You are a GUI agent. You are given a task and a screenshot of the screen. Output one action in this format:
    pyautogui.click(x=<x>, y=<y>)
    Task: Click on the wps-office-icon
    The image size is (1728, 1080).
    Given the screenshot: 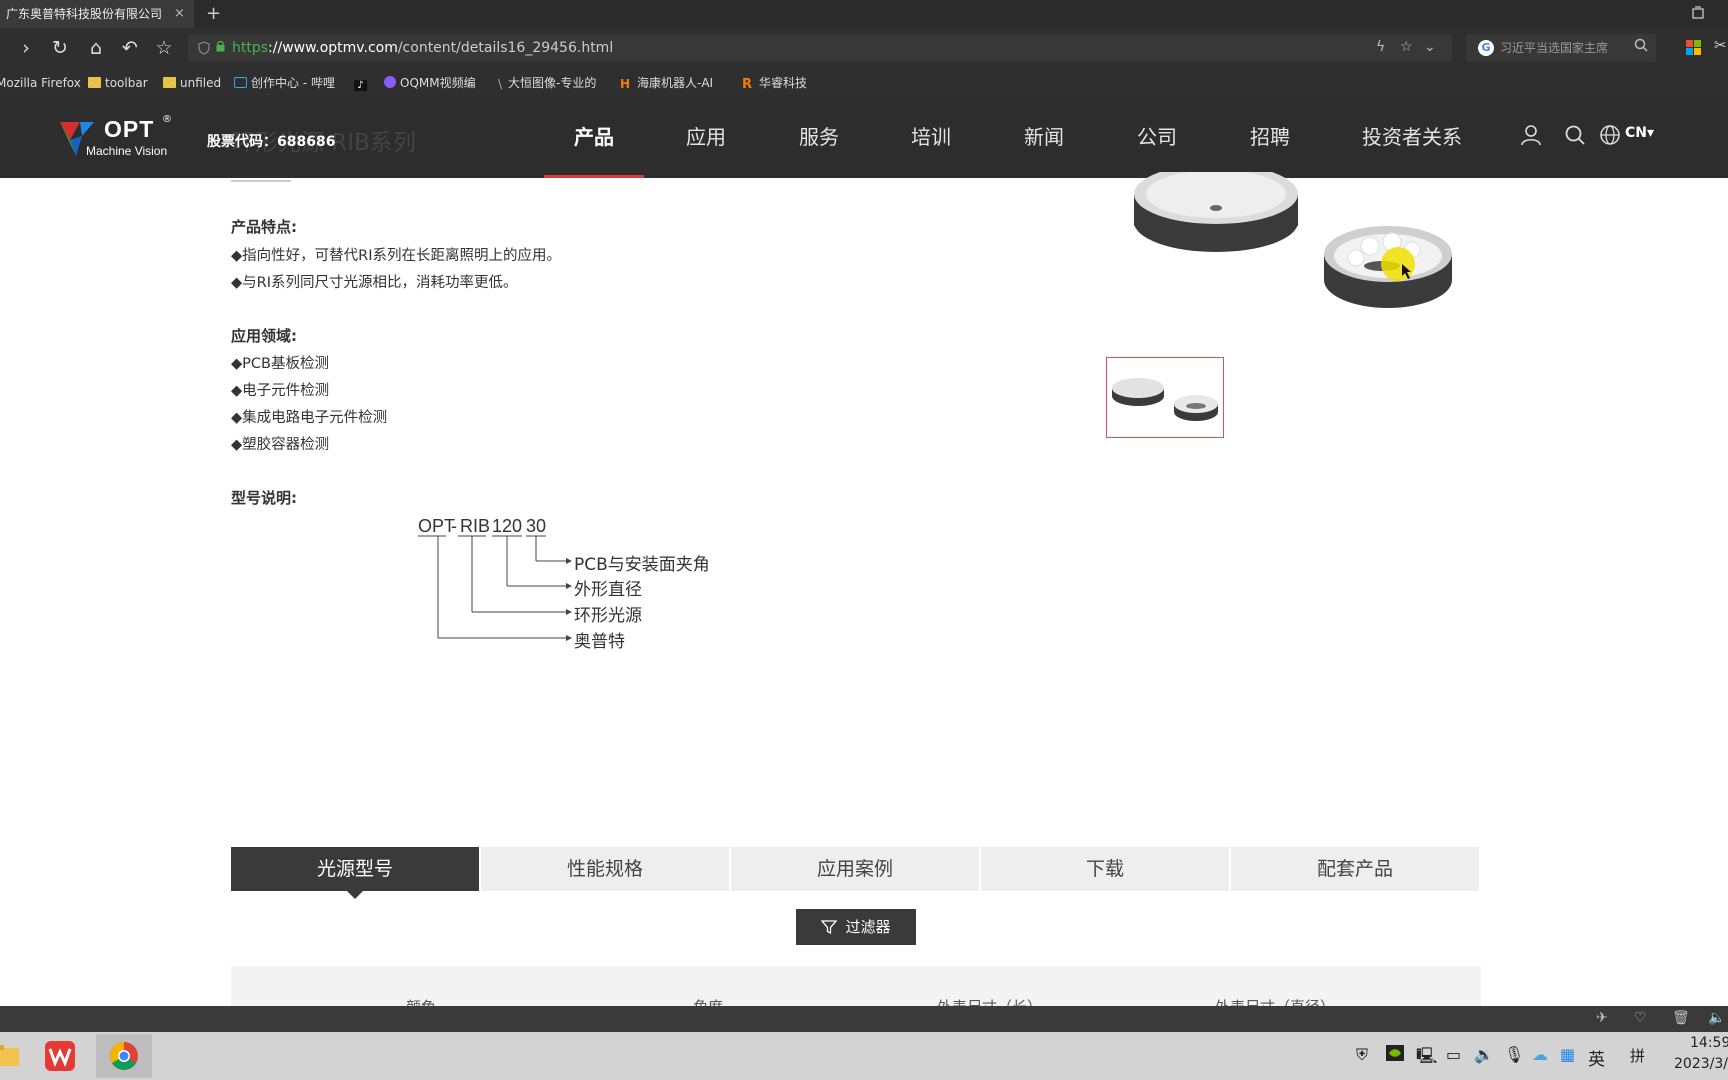 What is the action you would take?
    pyautogui.click(x=60, y=1056)
    